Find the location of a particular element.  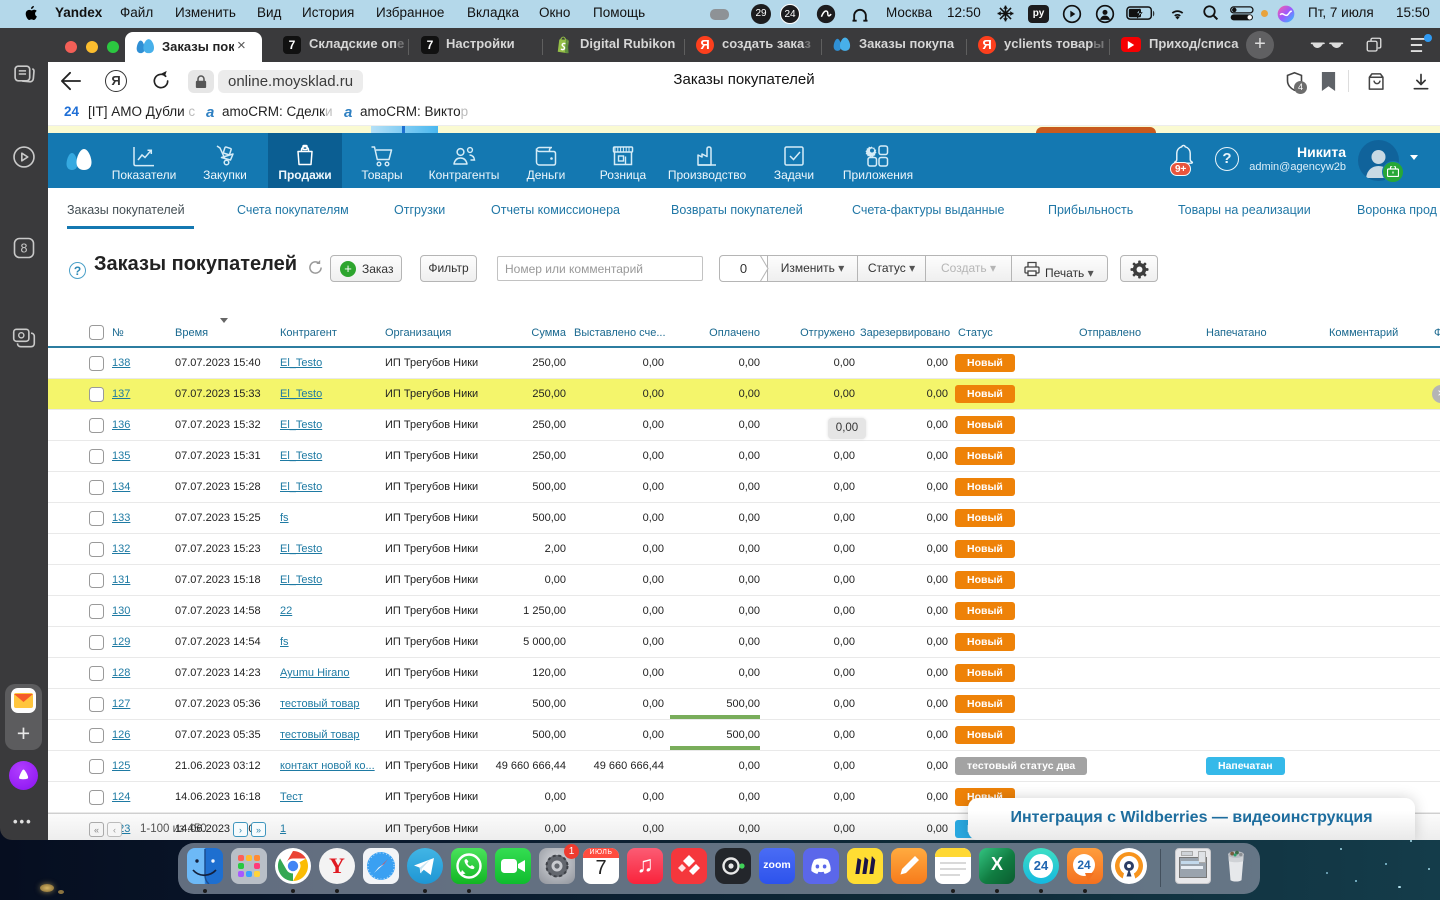

svg-text: 8 is located at coordinates (24, 249).